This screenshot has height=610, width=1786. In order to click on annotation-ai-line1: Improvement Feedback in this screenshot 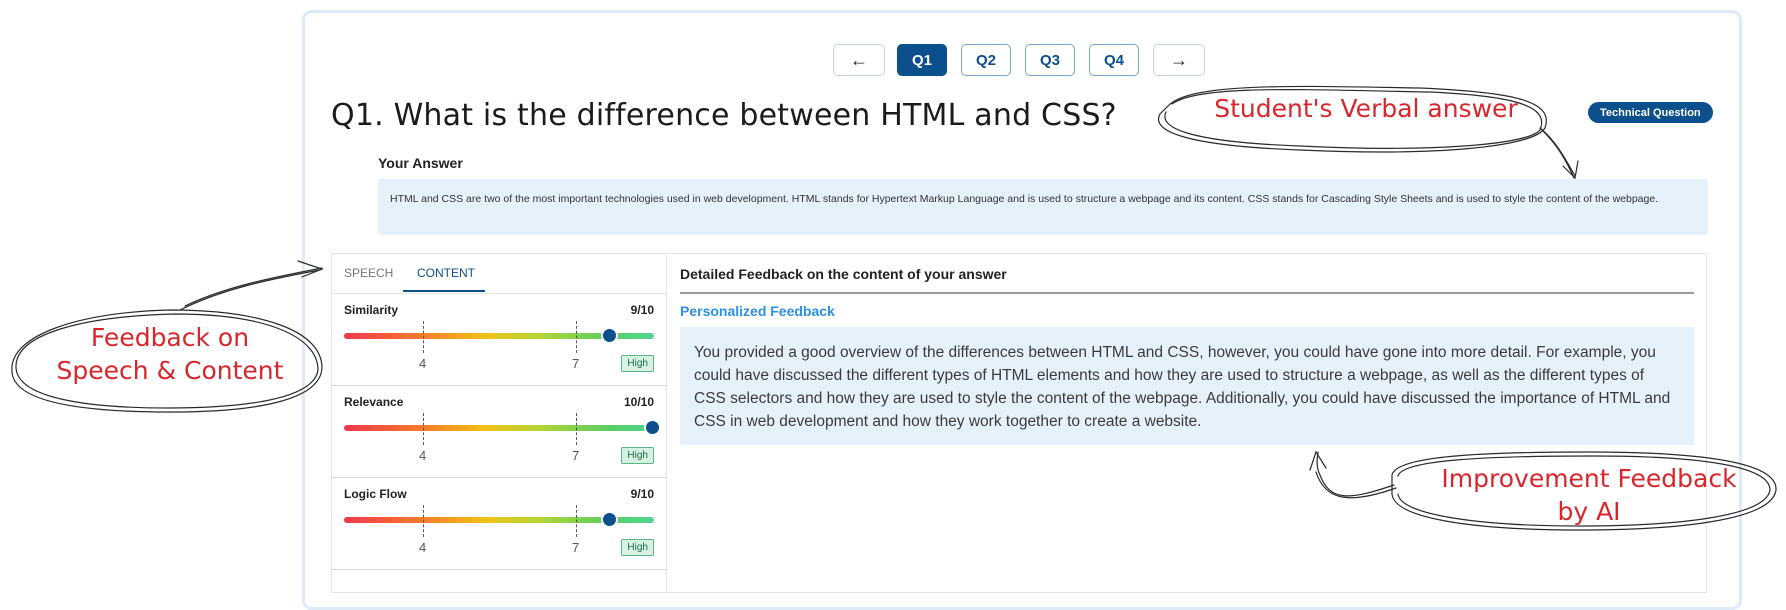, I will do `click(1589, 478)`.